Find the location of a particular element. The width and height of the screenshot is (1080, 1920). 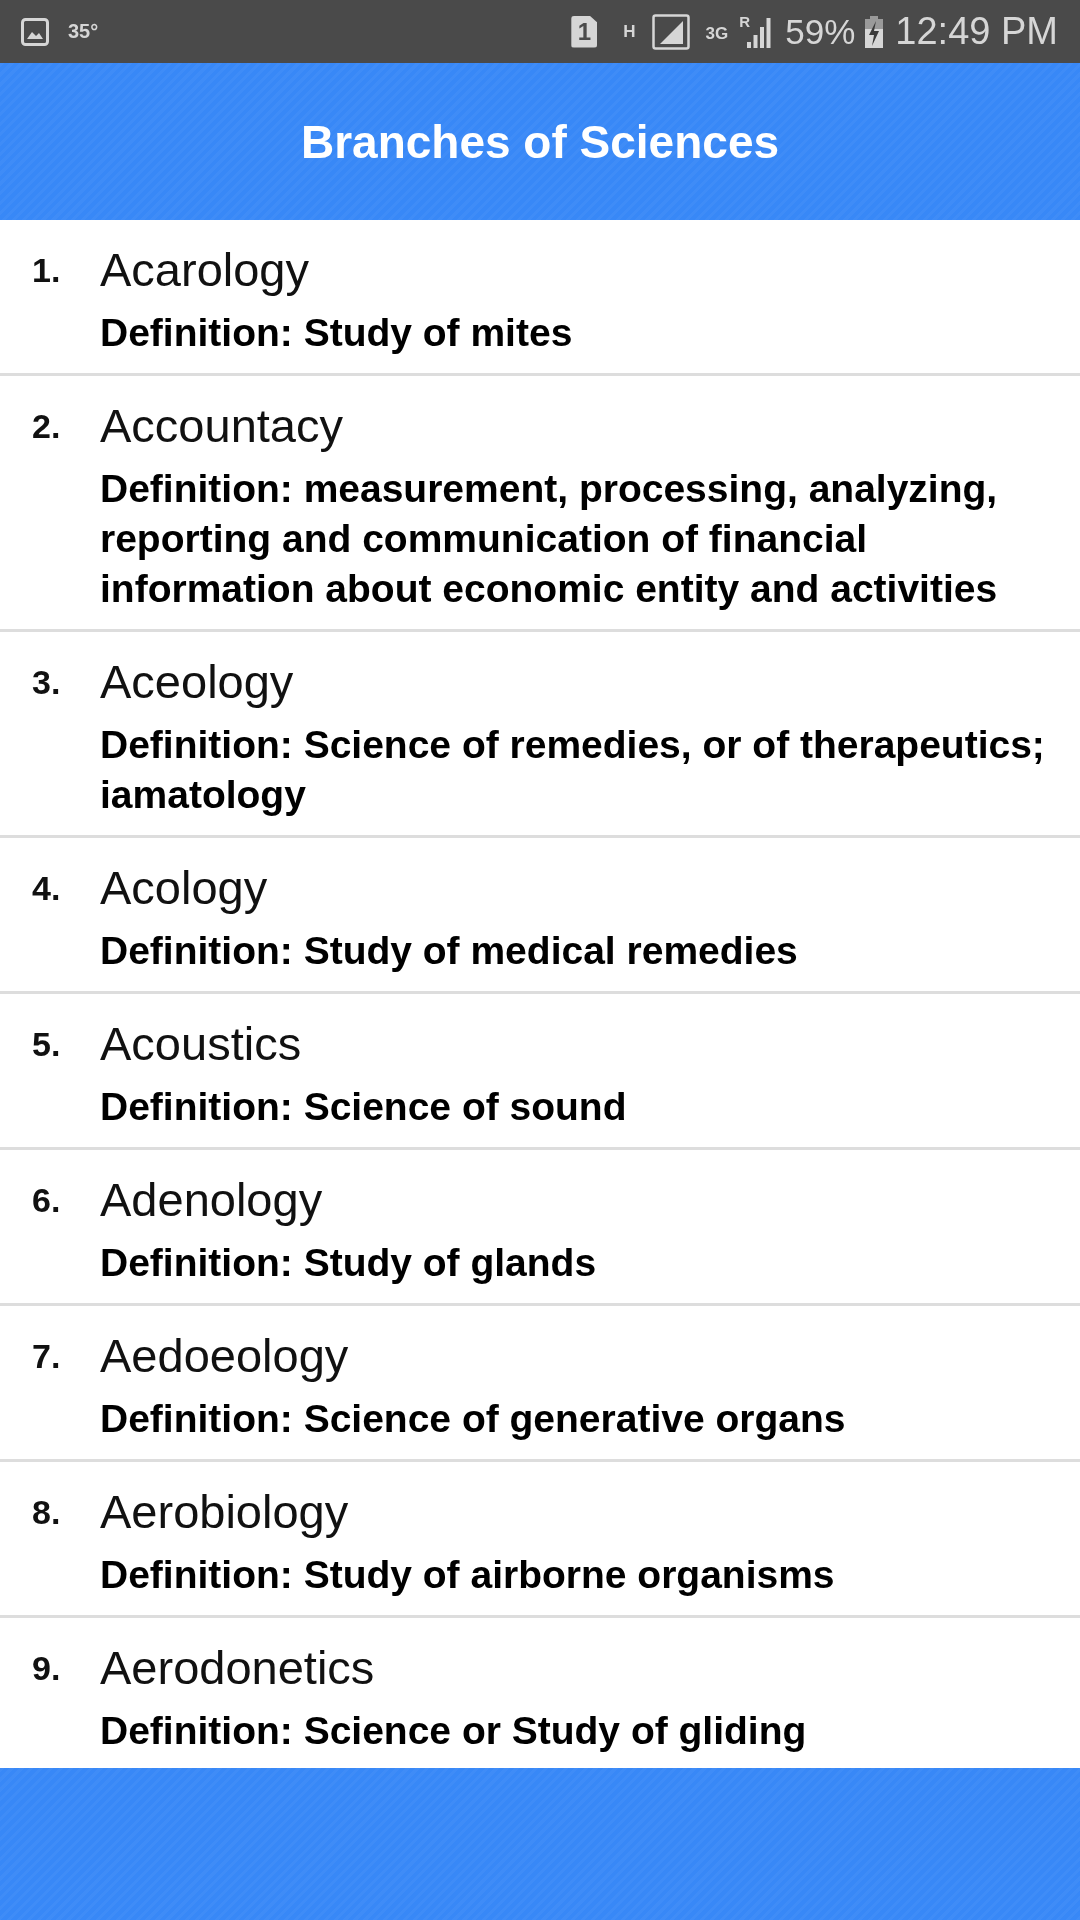

item-number: 4. is located at coordinates (47, 888).